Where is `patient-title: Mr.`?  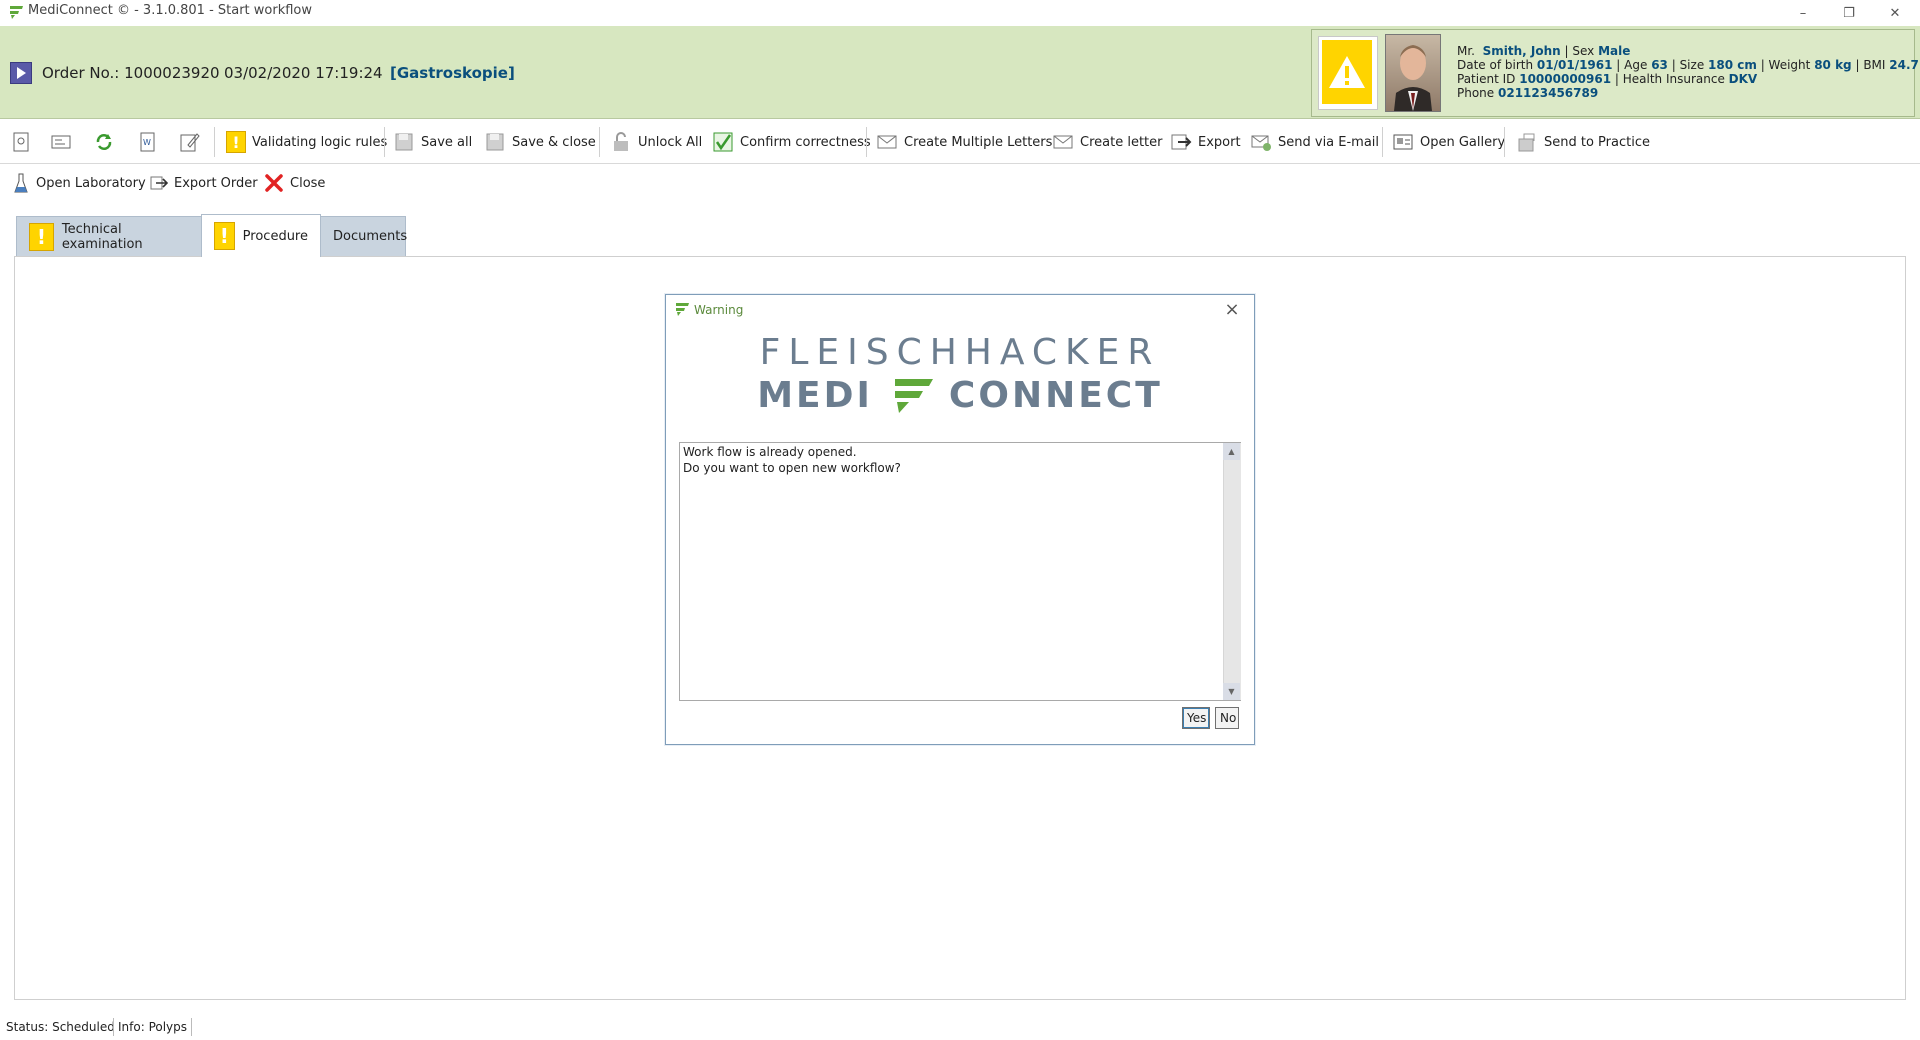
patient-title: Mr. is located at coordinates (1466, 51).